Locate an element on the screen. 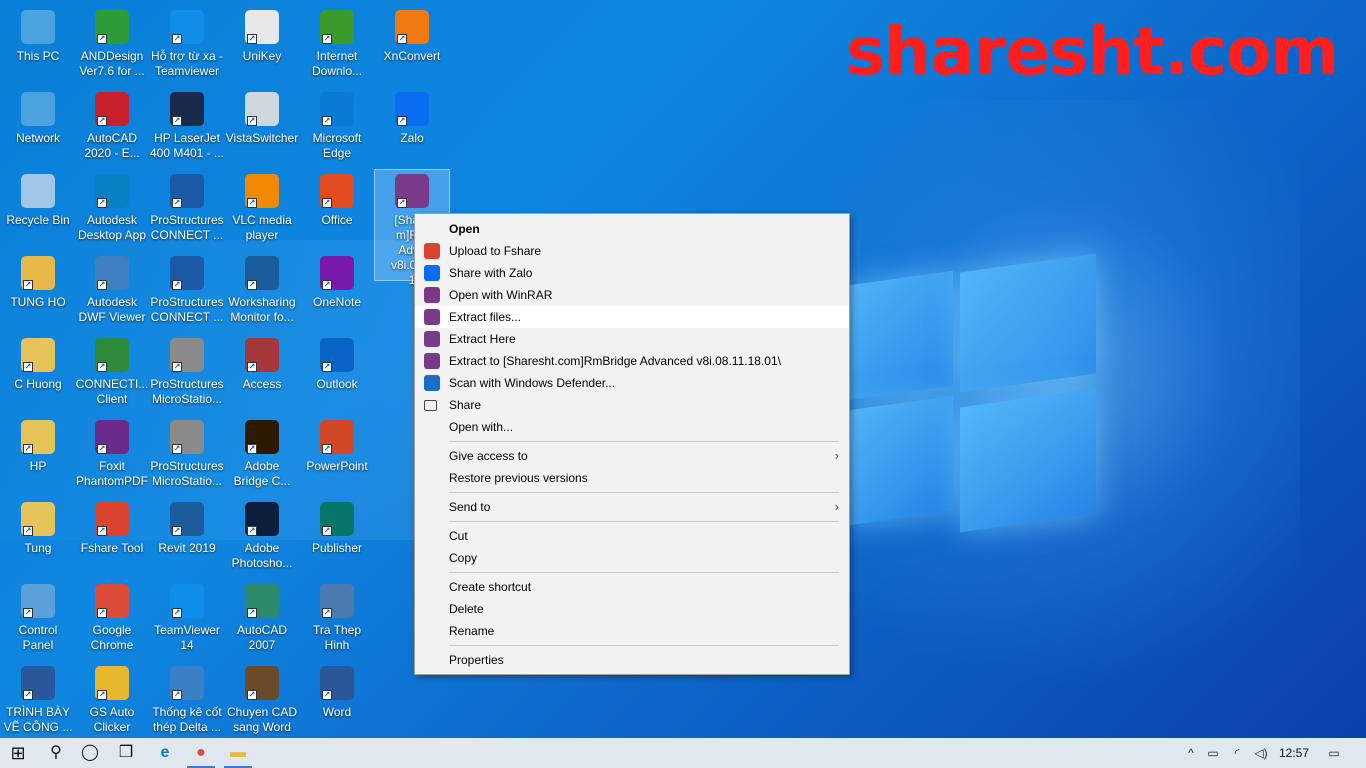 Image resolution: width=1366 pixels, height=768 pixels. taskbar-pinned-app: e is located at coordinates (165, 753).